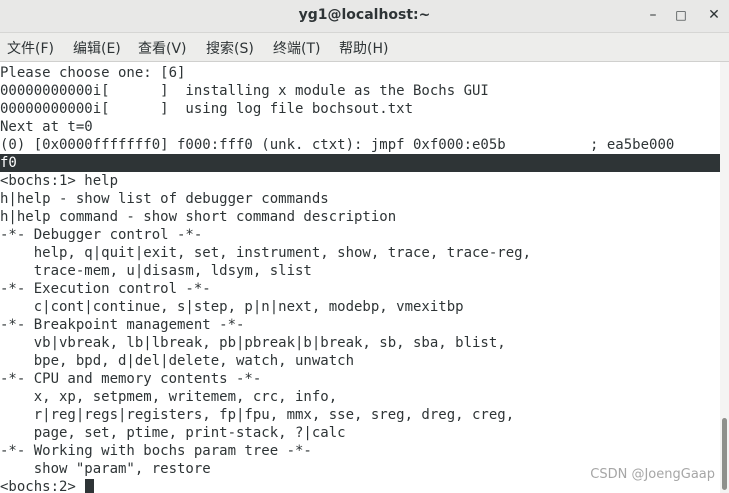  Describe the element at coordinates (101, 235) in the screenshot. I see `terminal-line: -*- Debugger control -*-` at that location.